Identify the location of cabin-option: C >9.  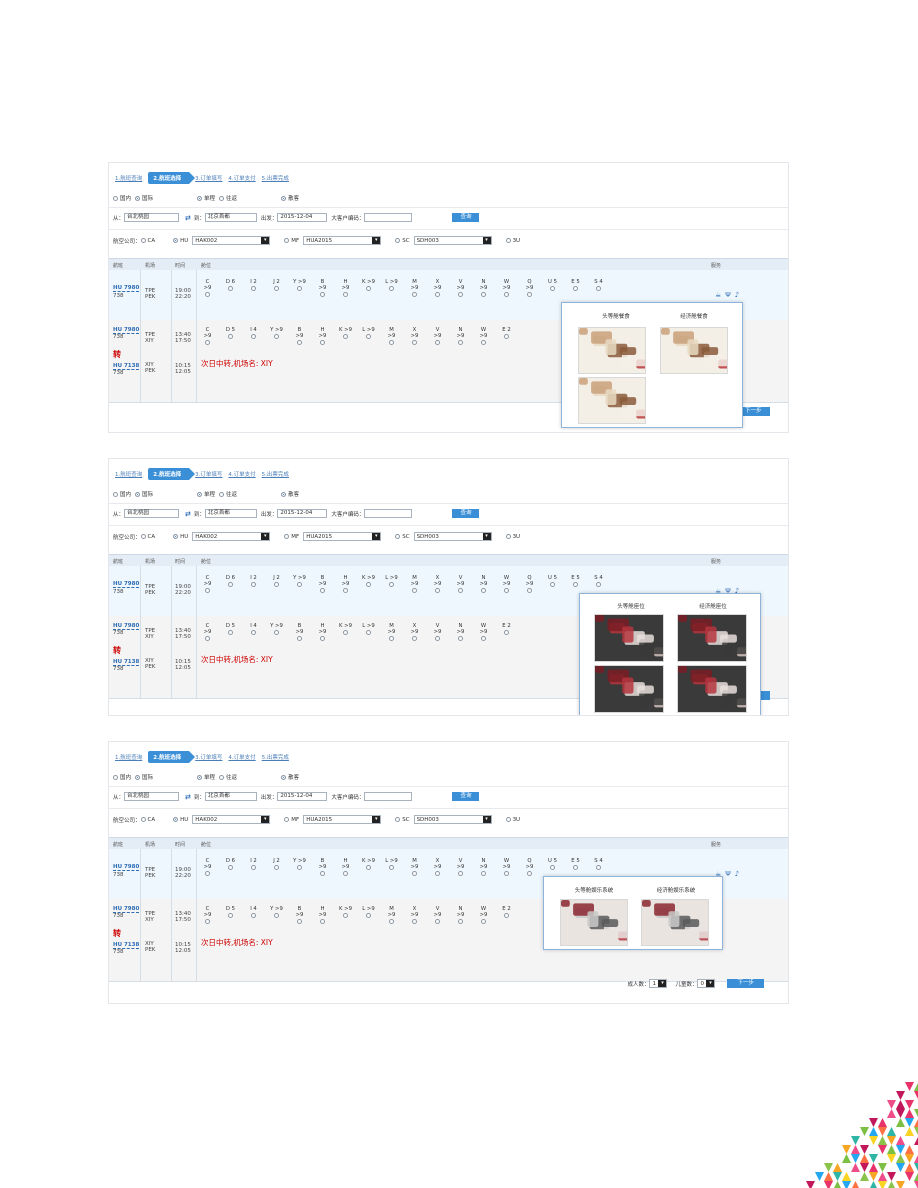
(207, 584).